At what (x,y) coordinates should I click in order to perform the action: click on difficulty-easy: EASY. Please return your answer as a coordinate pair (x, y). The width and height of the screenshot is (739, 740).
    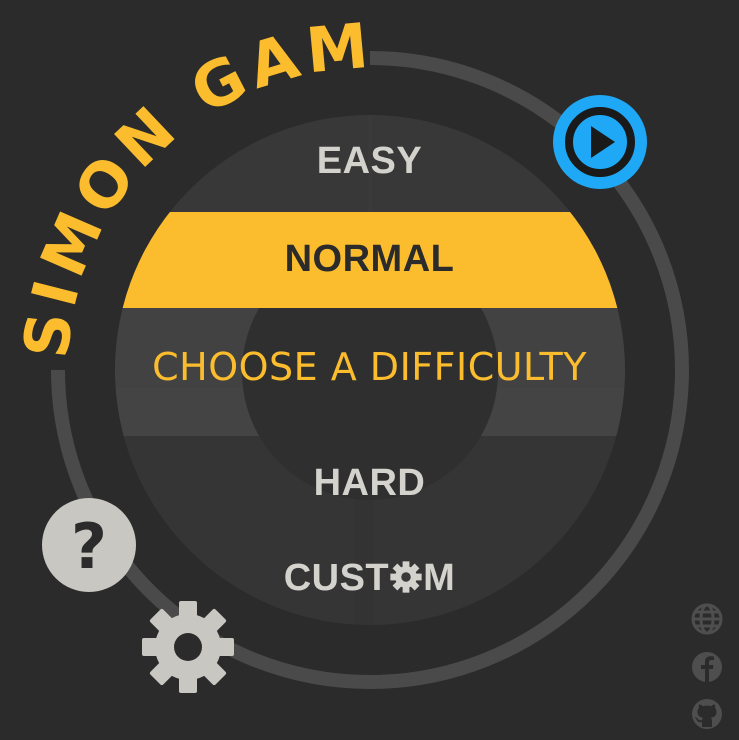
    Looking at the image, I should click on (369, 161).